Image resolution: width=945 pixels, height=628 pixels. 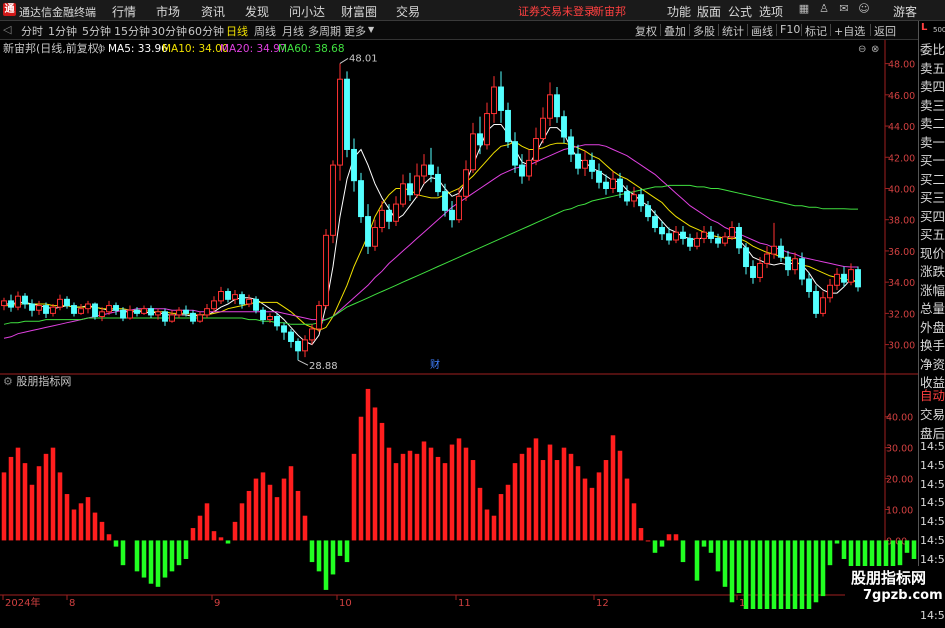 I want to click on menu-ask-xiaoda: 问小达, so click(x=307, y=11).